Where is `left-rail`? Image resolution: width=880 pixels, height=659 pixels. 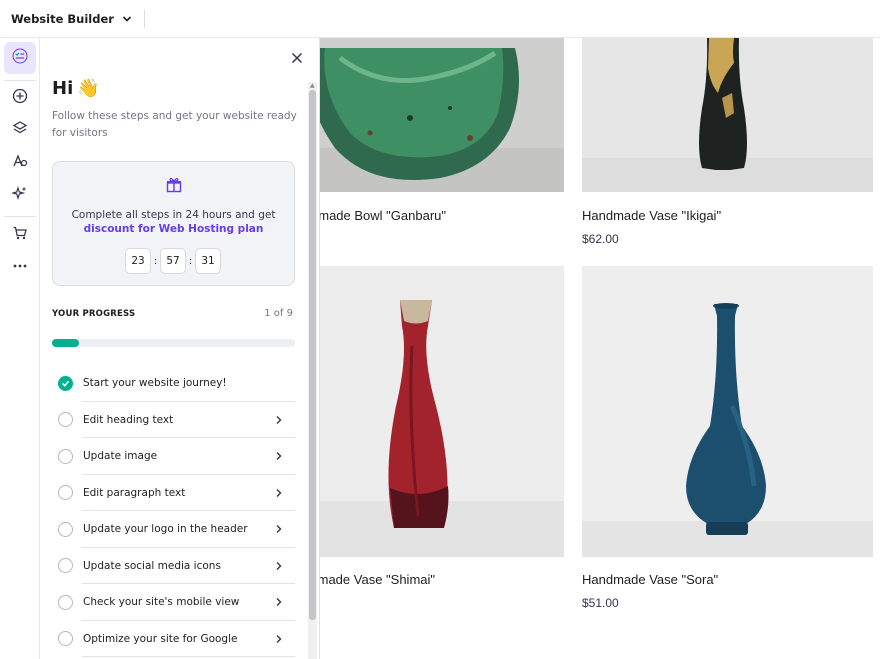
left-rail is located at coordinates (20, 348).